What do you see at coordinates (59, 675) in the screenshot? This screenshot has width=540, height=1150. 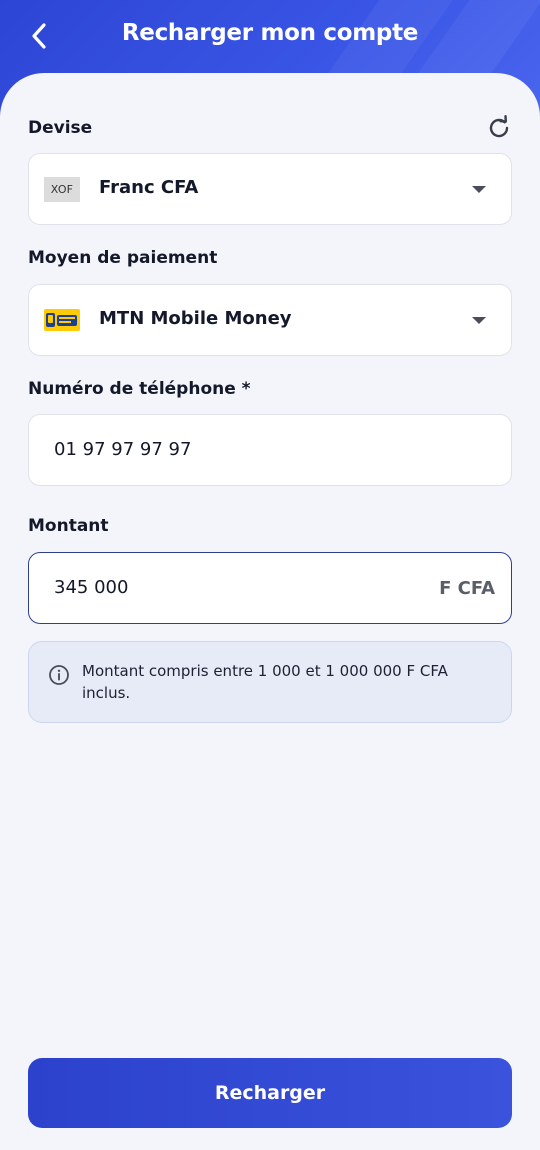 I see `info-icon` at bounding box center [59, 675].